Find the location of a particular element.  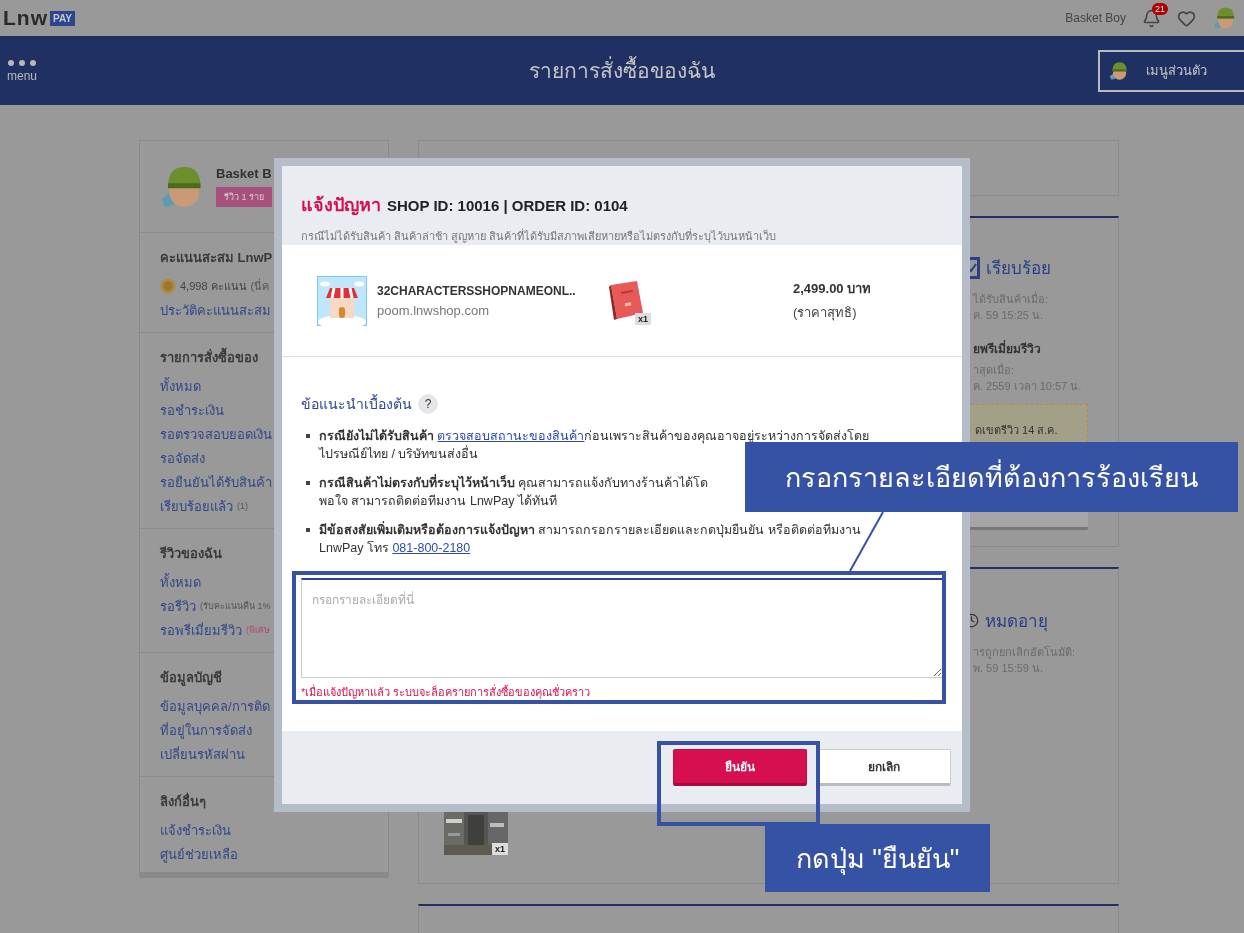

dialog-title: แจ้งปัญหา SHOP ID: 10016 | ORDER ID: 0104 is located at coordinates (465, 206).